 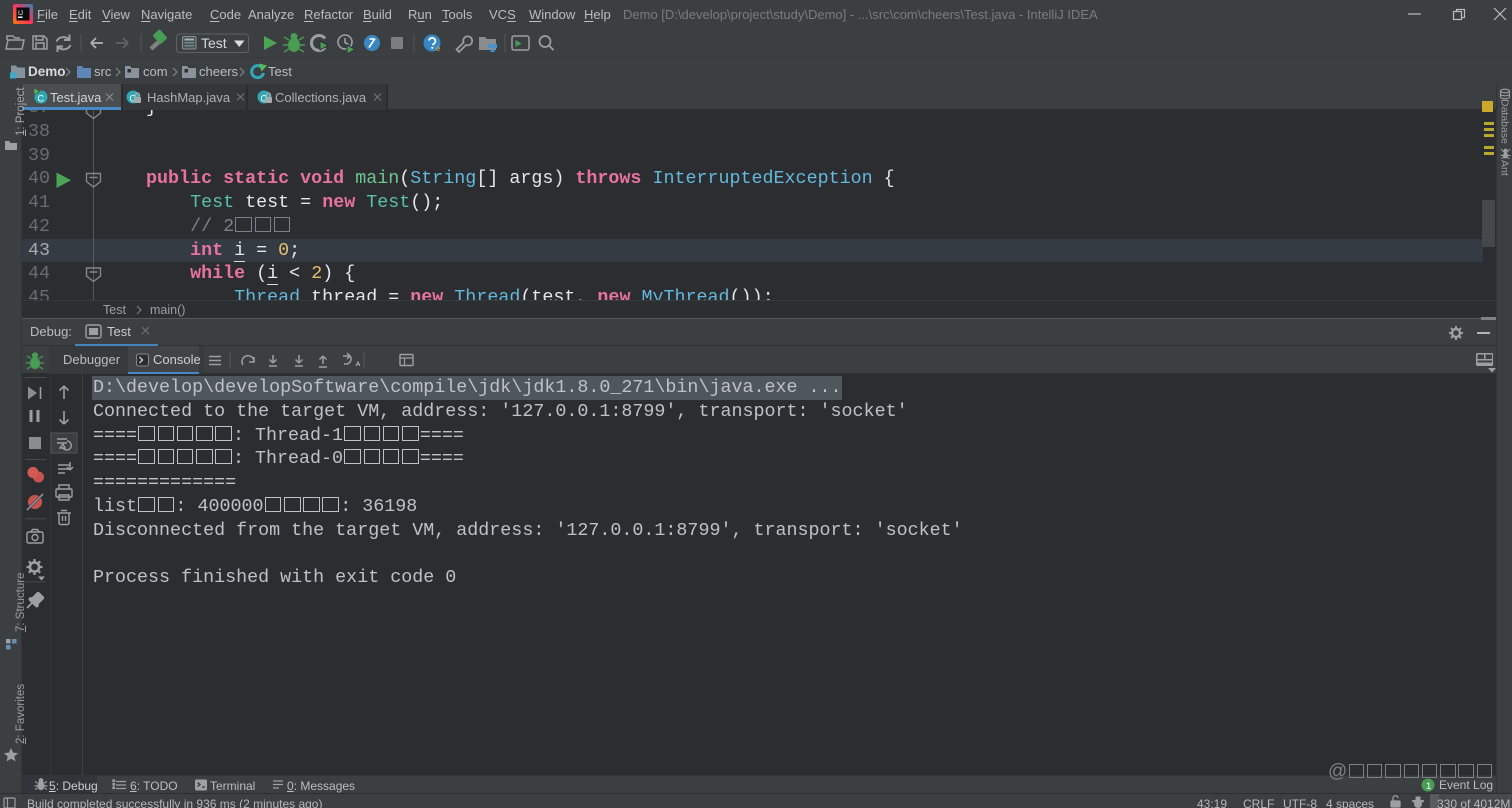 I want to click on svg-text: Test, so click(x=214, y=43).